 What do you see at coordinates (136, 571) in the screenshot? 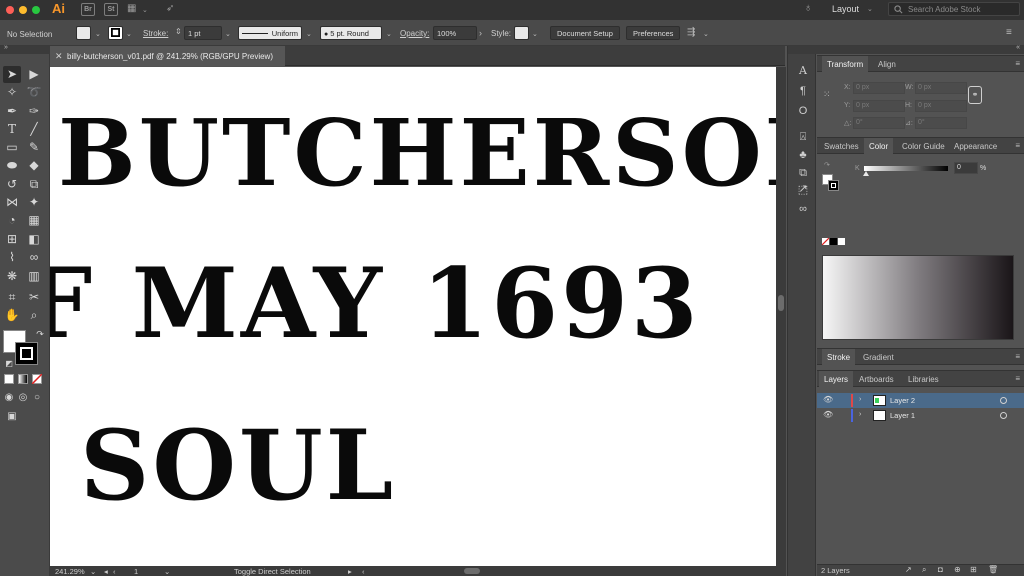
I see `artboard-number-field: 1` at bounding box center [136, 571].